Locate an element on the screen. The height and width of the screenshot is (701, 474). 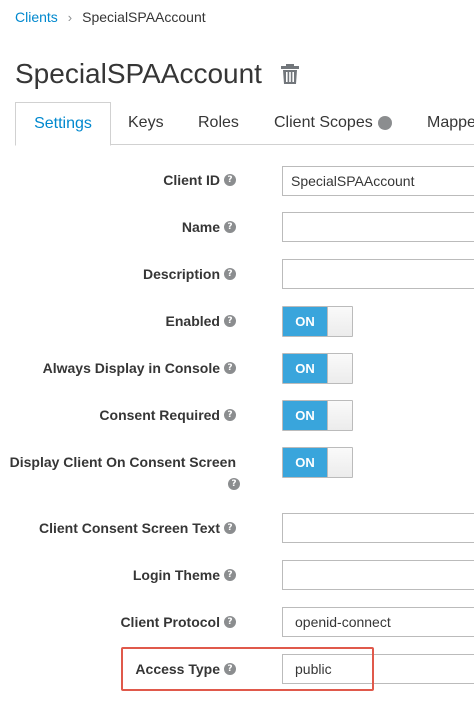
enabled-toggle: ON is located at coordinates (317, 321).